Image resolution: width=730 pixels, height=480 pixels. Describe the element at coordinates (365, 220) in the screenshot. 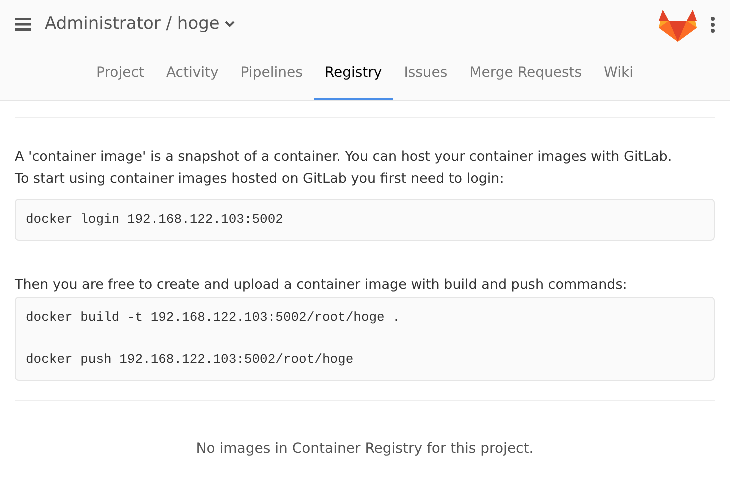

I see `code-block: docker login 192.168.122.103:5002` at that location.